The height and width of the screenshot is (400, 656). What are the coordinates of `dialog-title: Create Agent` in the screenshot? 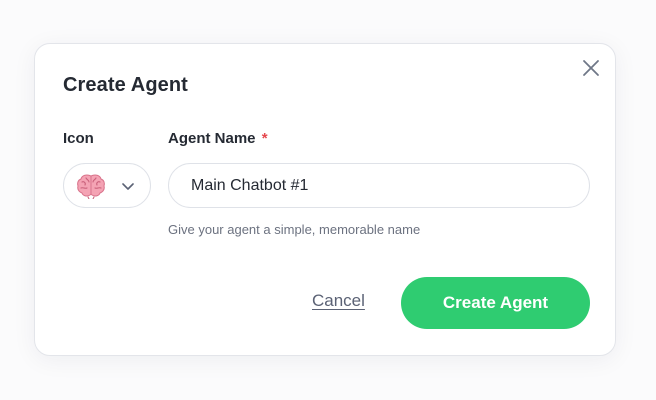 It's located at (125, 85).